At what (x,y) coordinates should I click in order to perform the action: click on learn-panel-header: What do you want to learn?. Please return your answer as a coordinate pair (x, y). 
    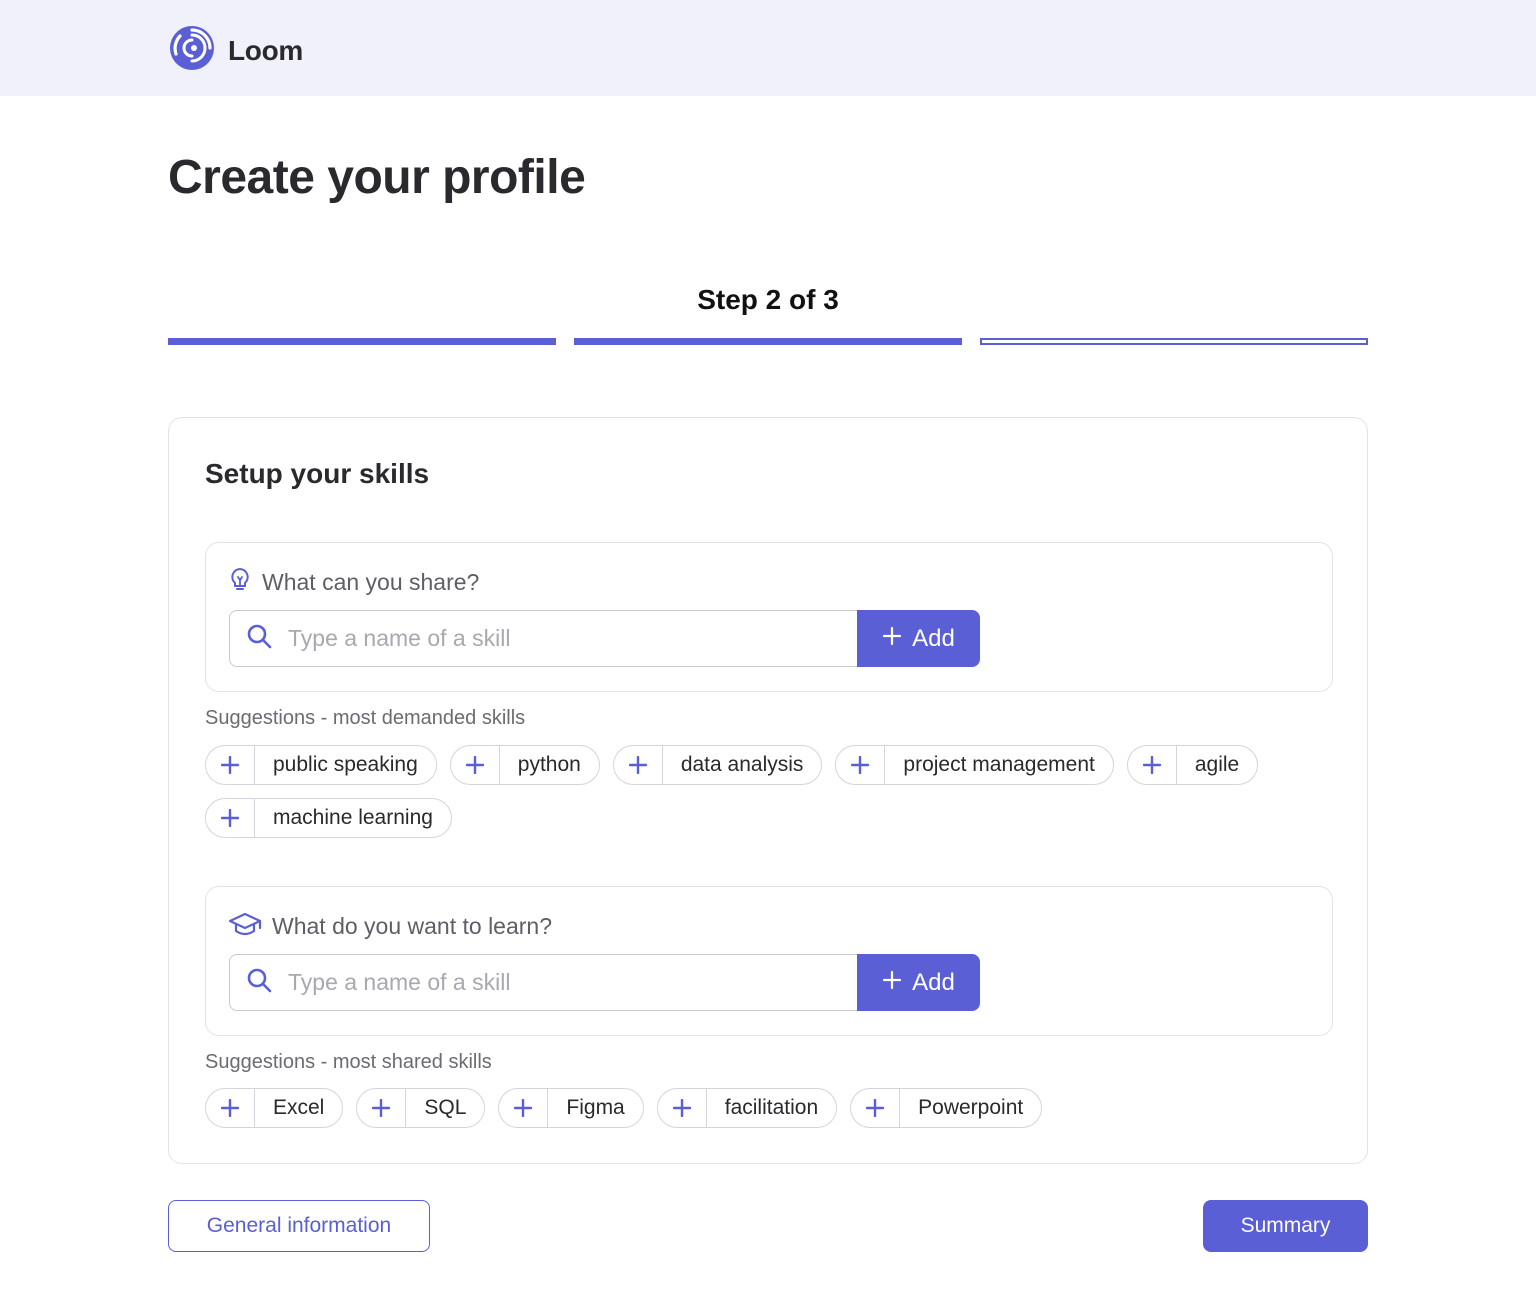
    Looking at the image, I should click on (390, 926).